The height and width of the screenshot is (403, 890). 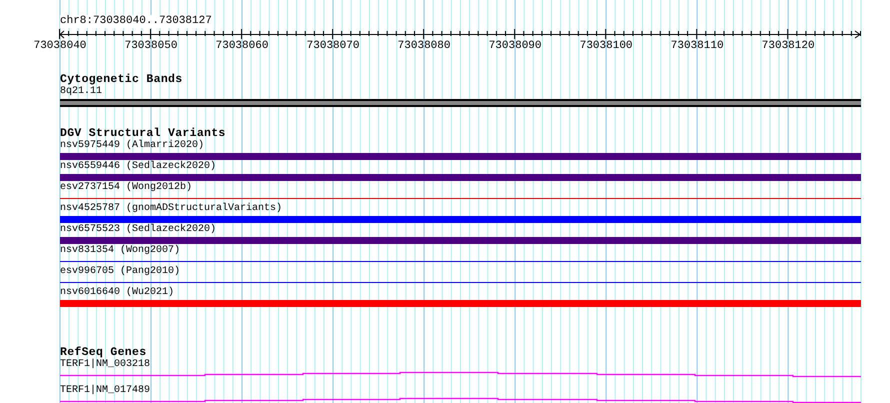 I want to click on variant-label: esv2737154 (Wong2012b), so click(x=127, y=188).